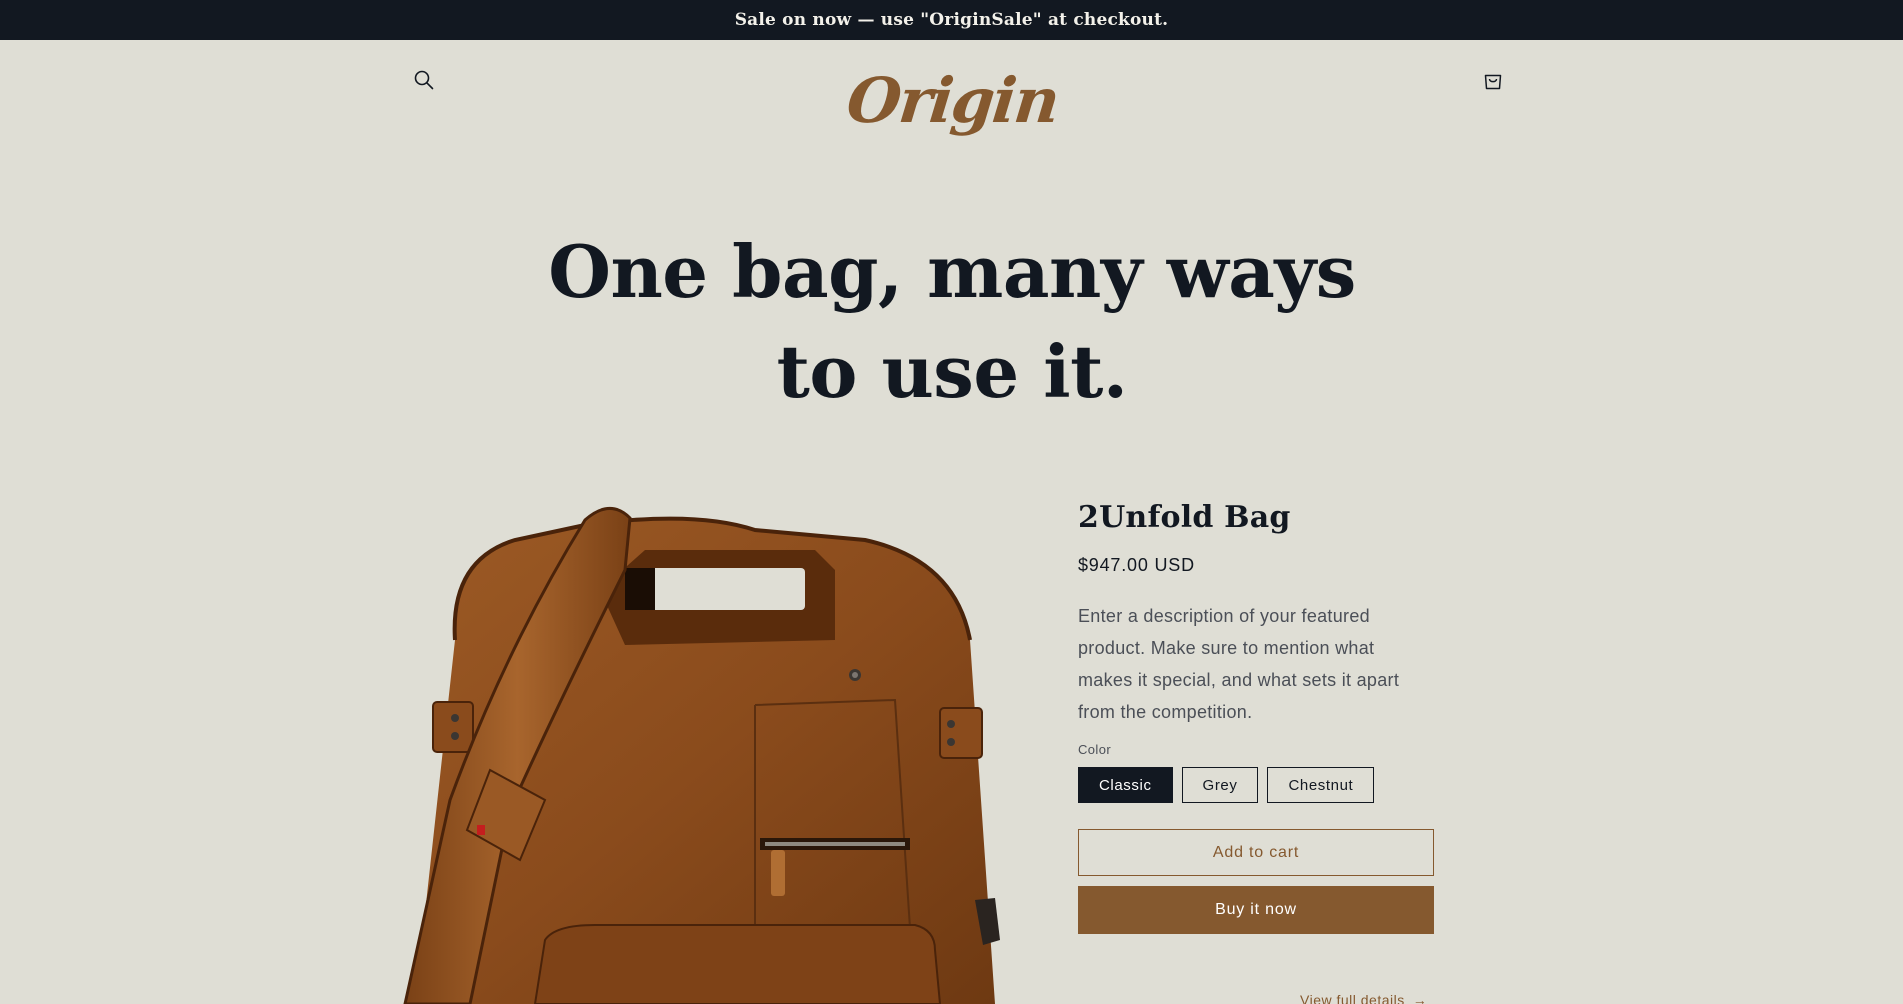  What do you see at coordinates (1420, 998) in the screenshot?
I see `arrow-right-icon: →` at bounding box center [1420, 998].